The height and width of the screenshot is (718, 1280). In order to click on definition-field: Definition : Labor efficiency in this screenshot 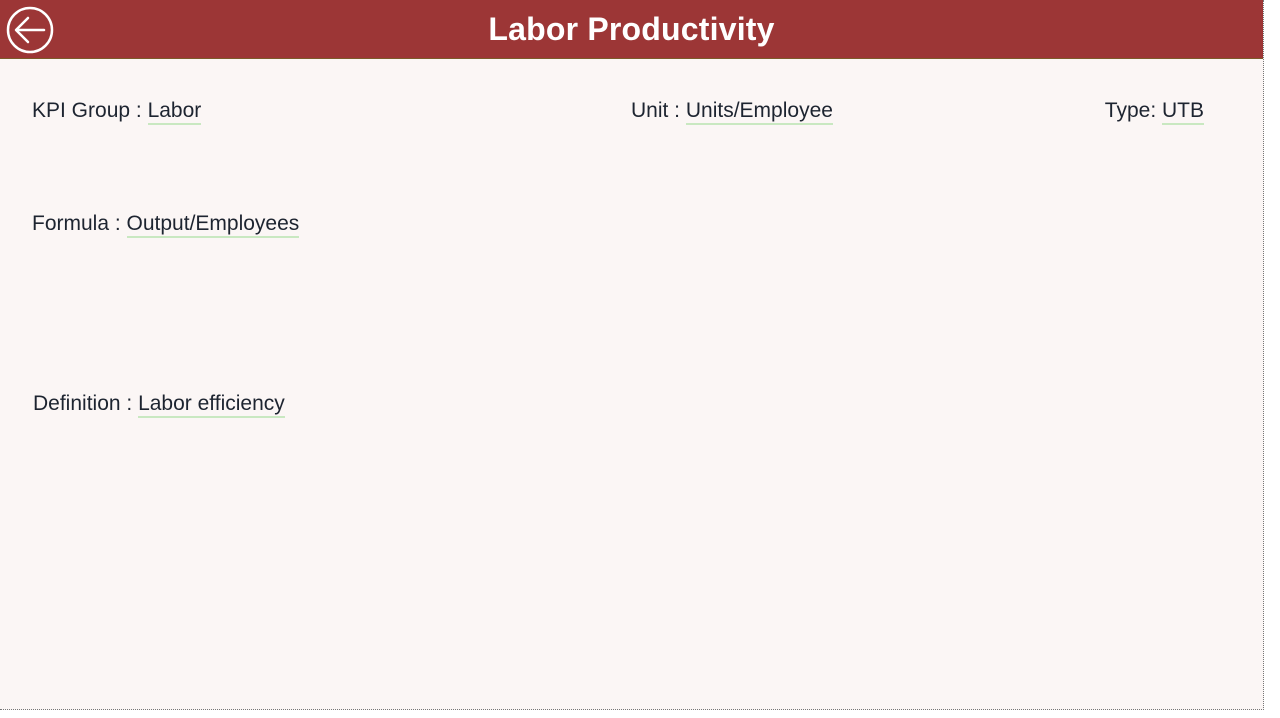, I will do `click(159, 405)`.